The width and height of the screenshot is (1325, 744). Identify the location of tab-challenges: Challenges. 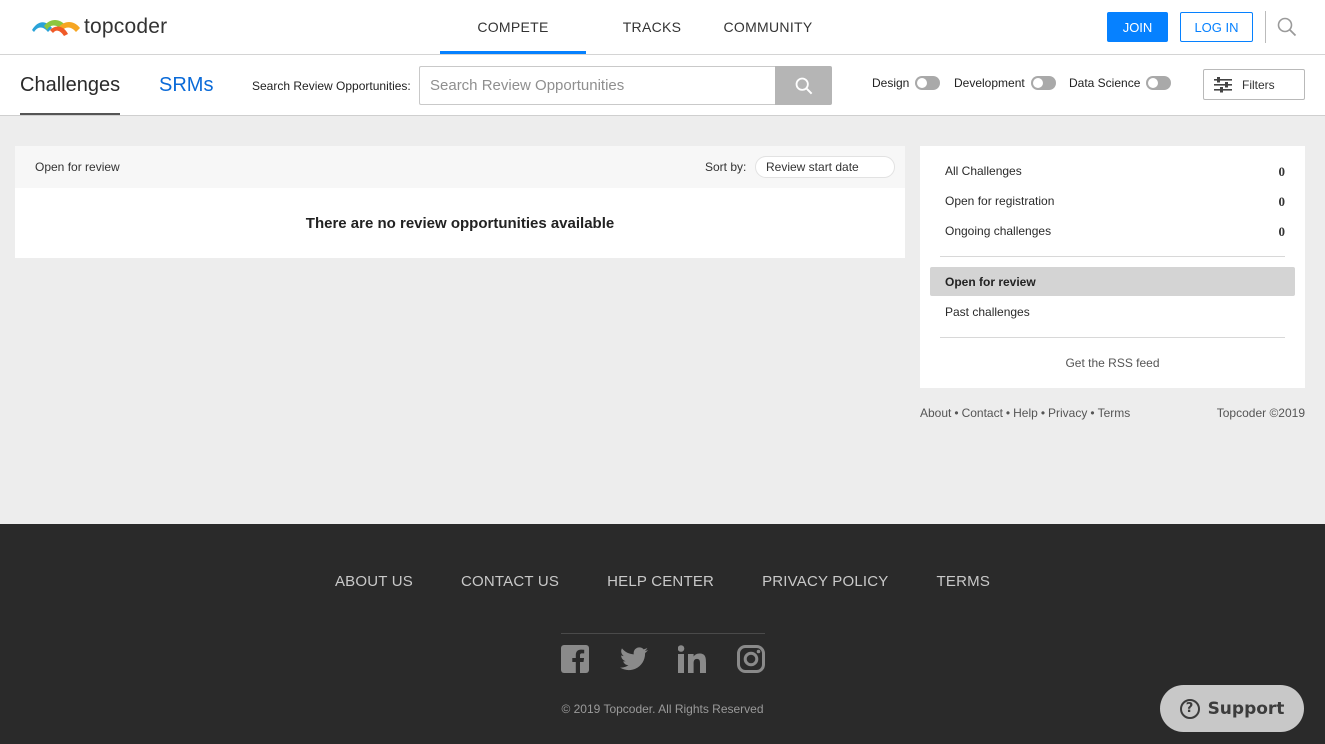
(70, 85).